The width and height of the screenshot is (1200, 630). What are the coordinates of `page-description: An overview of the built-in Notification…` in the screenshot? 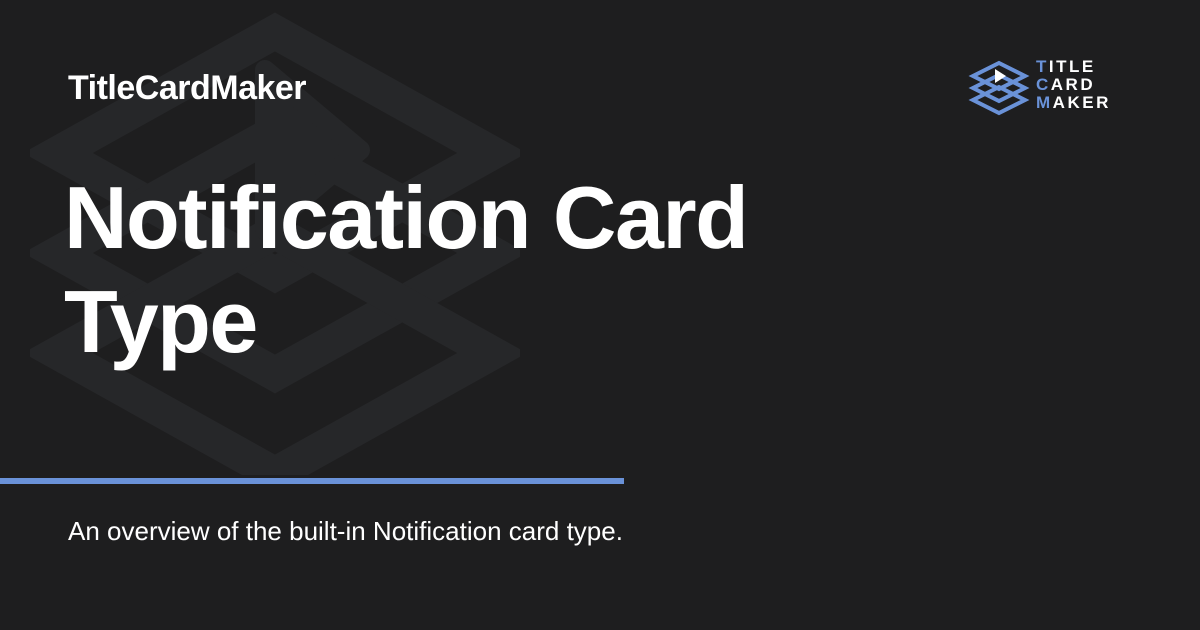 It's located at (345, 531).